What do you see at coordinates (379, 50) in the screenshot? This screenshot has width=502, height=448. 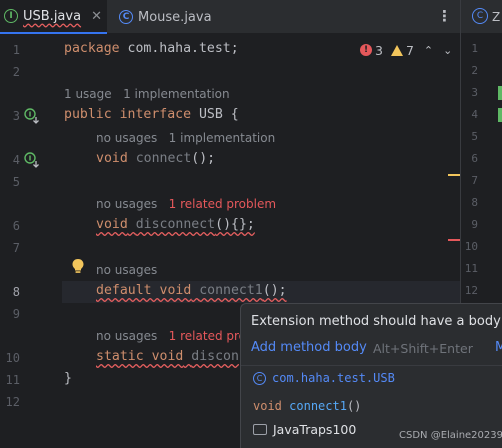 I see `error-count: 3` at bounding box center [379, 50].